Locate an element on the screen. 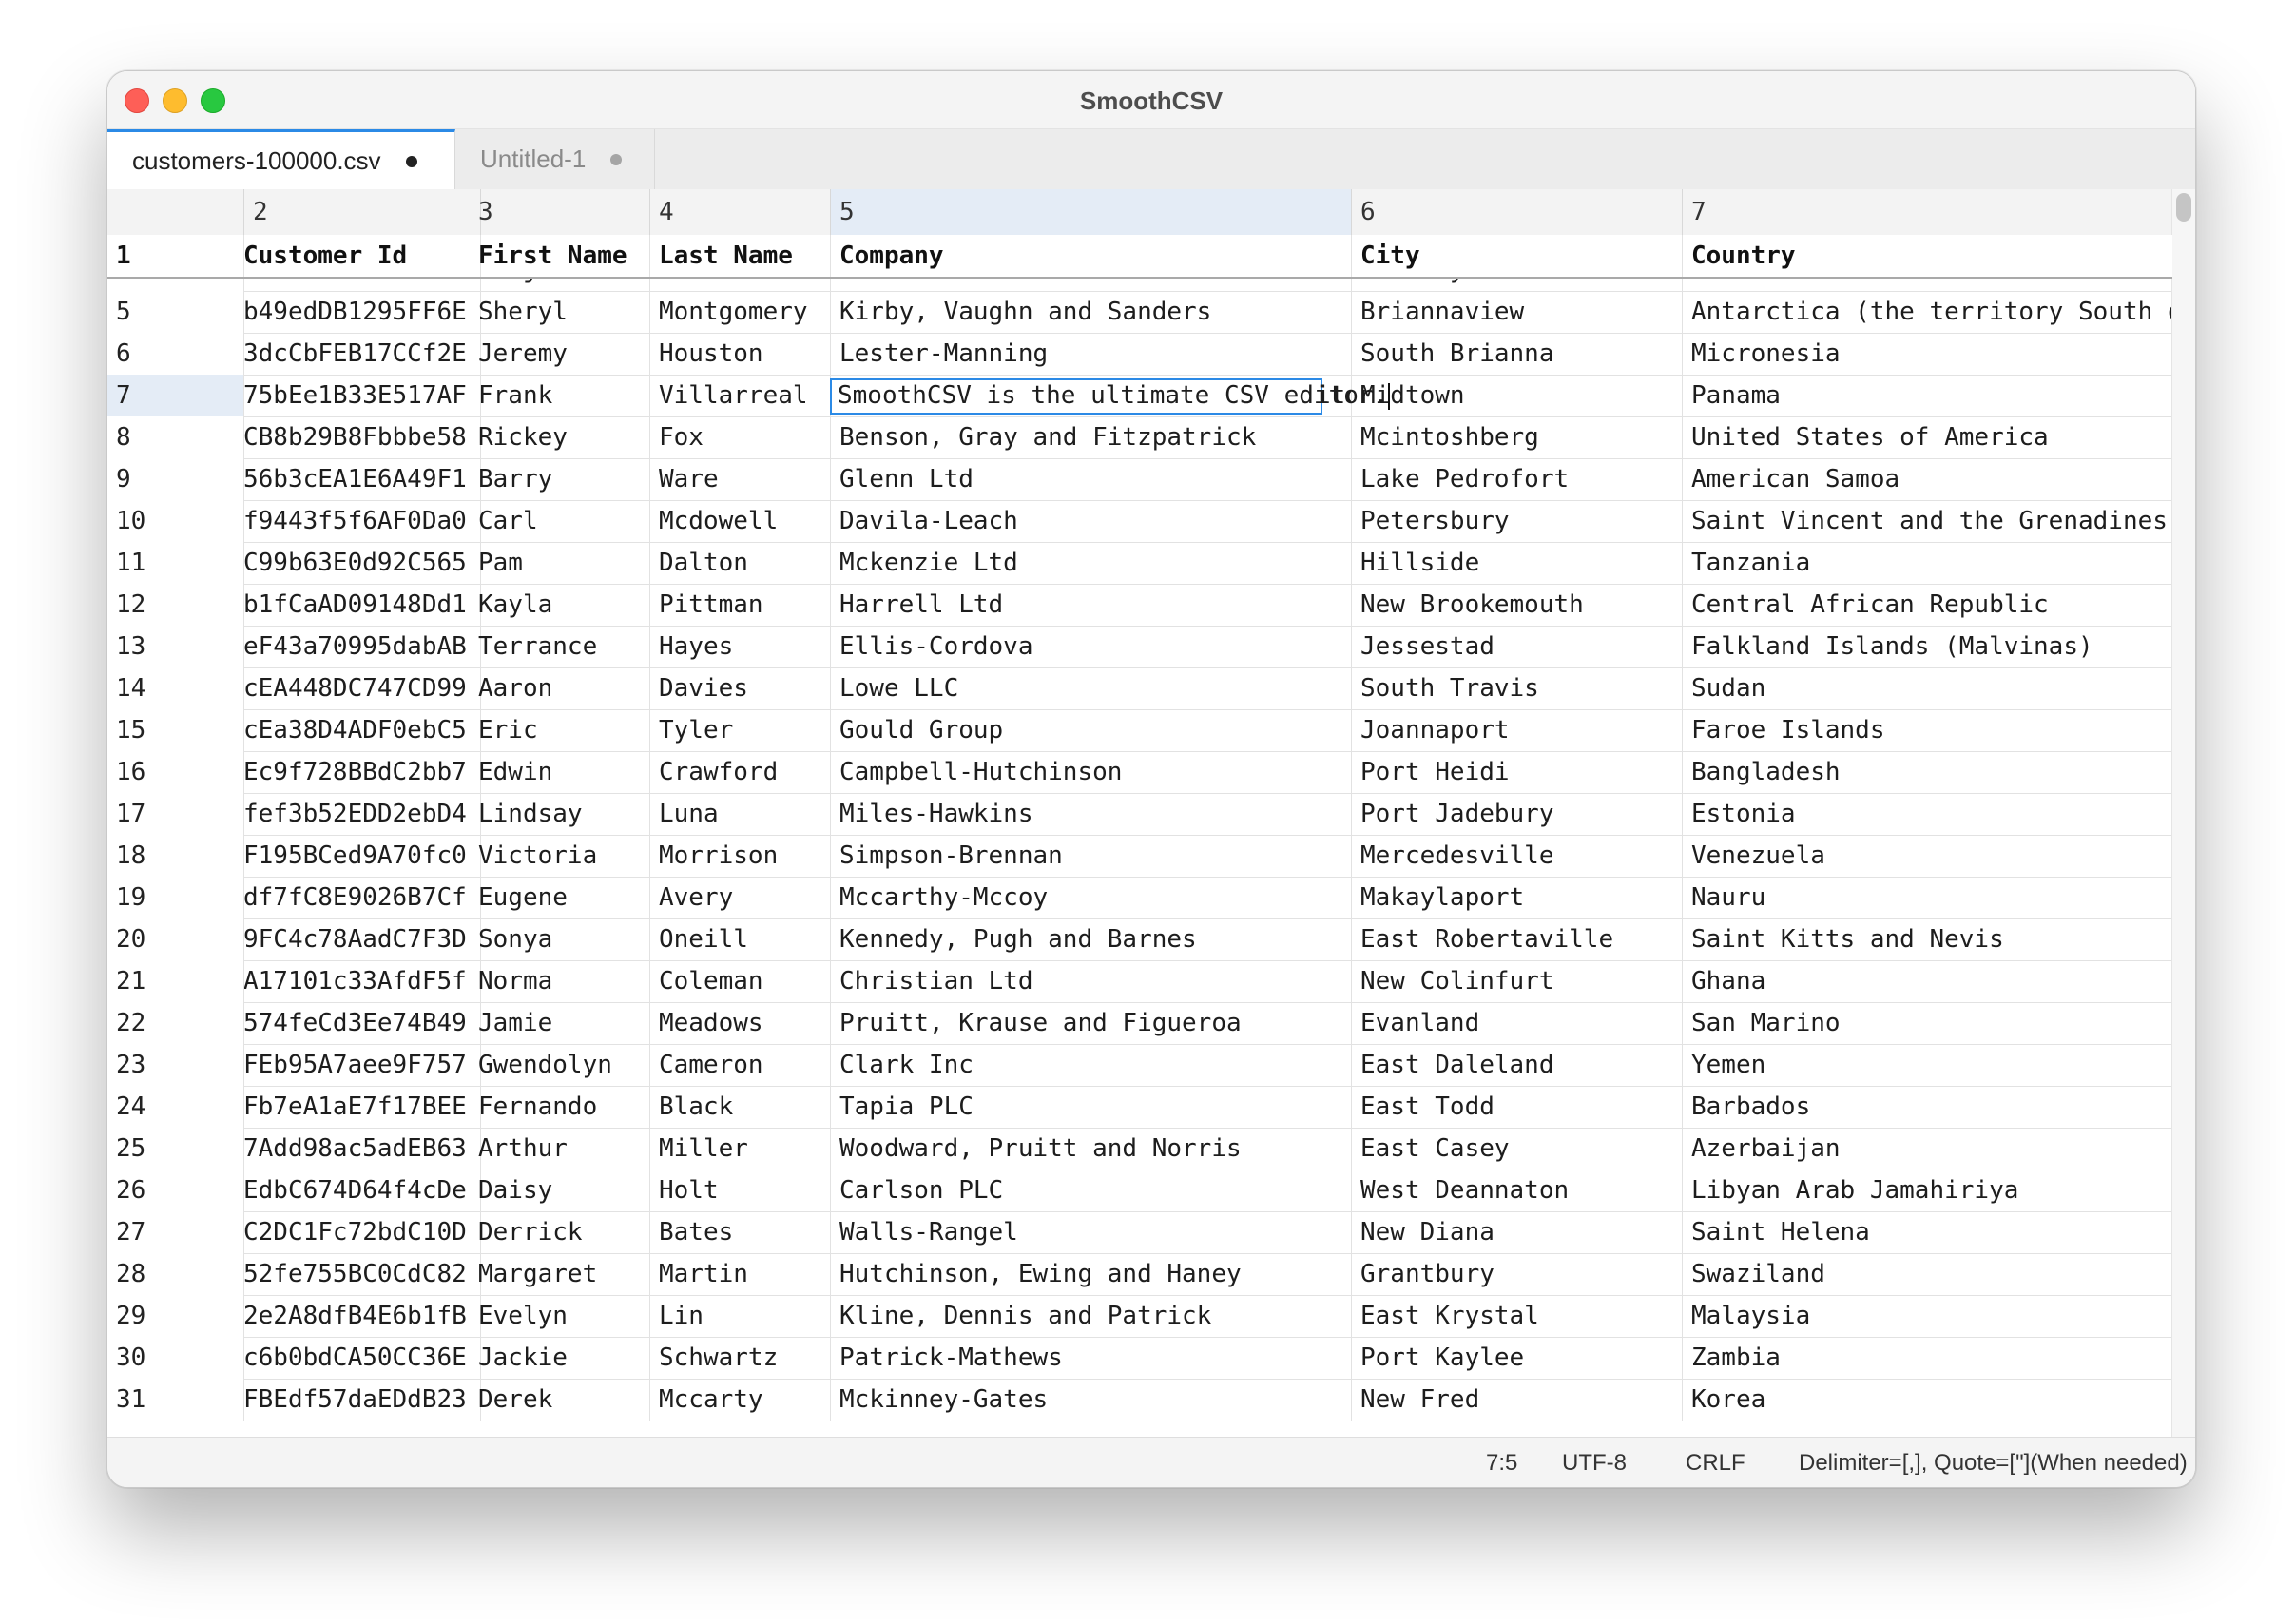 This screenshot has width=2295, height=1624. table-cell: Gould Group is located at coordinates (1091, 730).